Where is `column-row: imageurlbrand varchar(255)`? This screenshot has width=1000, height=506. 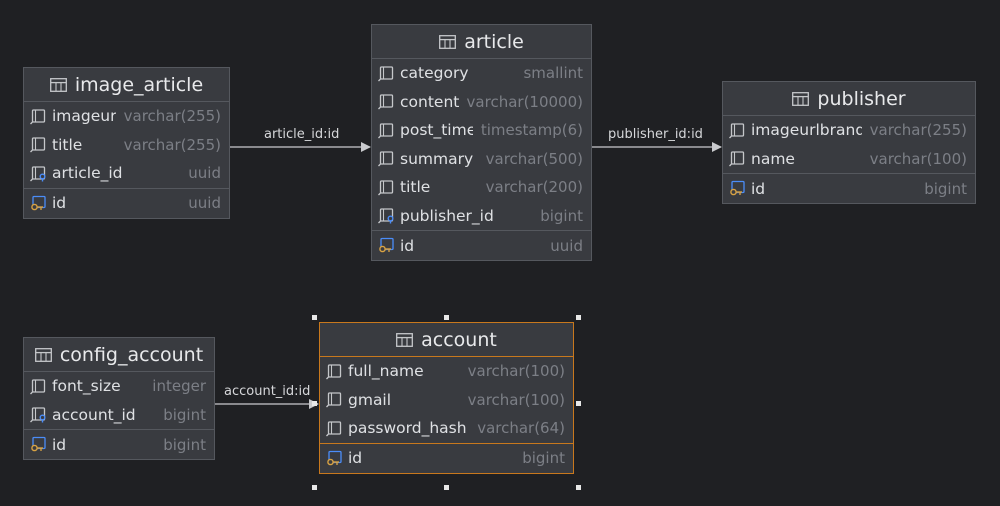 column-row: imageurlbrand varchar(255) is located at coordinates (849, 130).